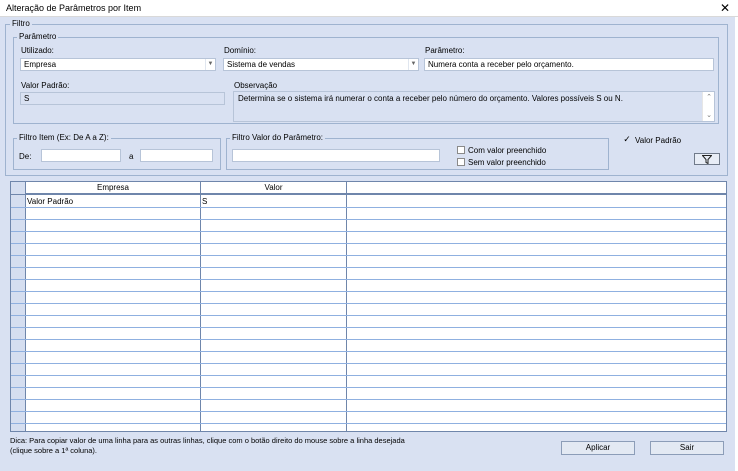 This screenshot has width=738, height=471. I want to click on valor-padrao-checkbox: ✓, so click(627, 139).